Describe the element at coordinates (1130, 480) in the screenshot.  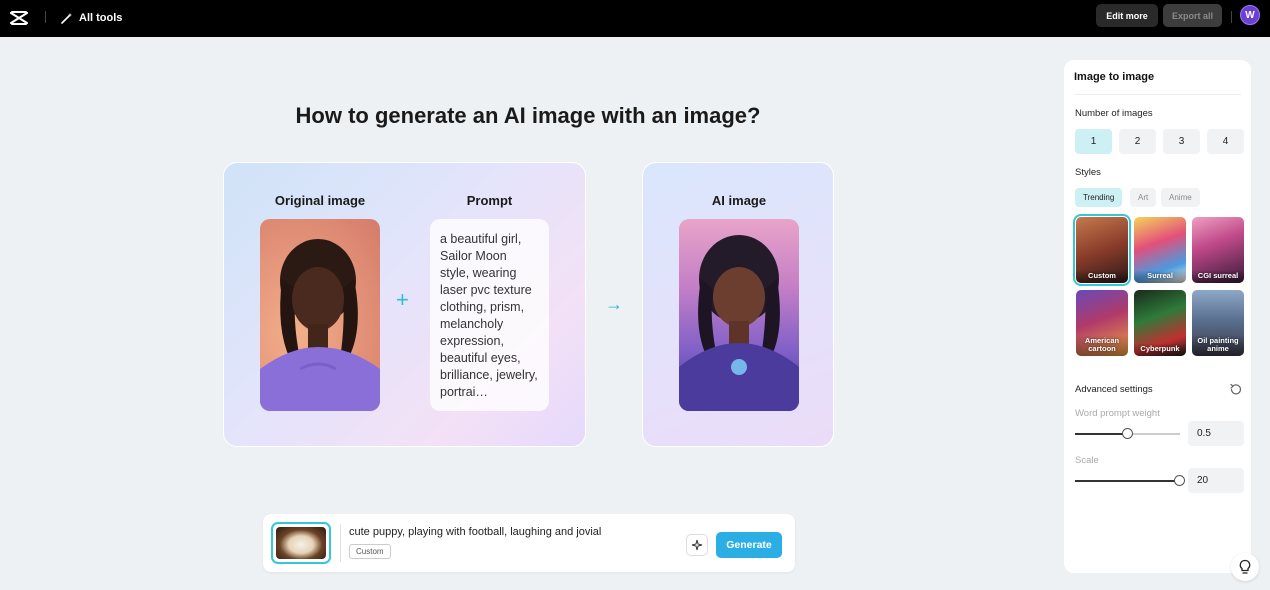
I see `scale-slider` at that location.